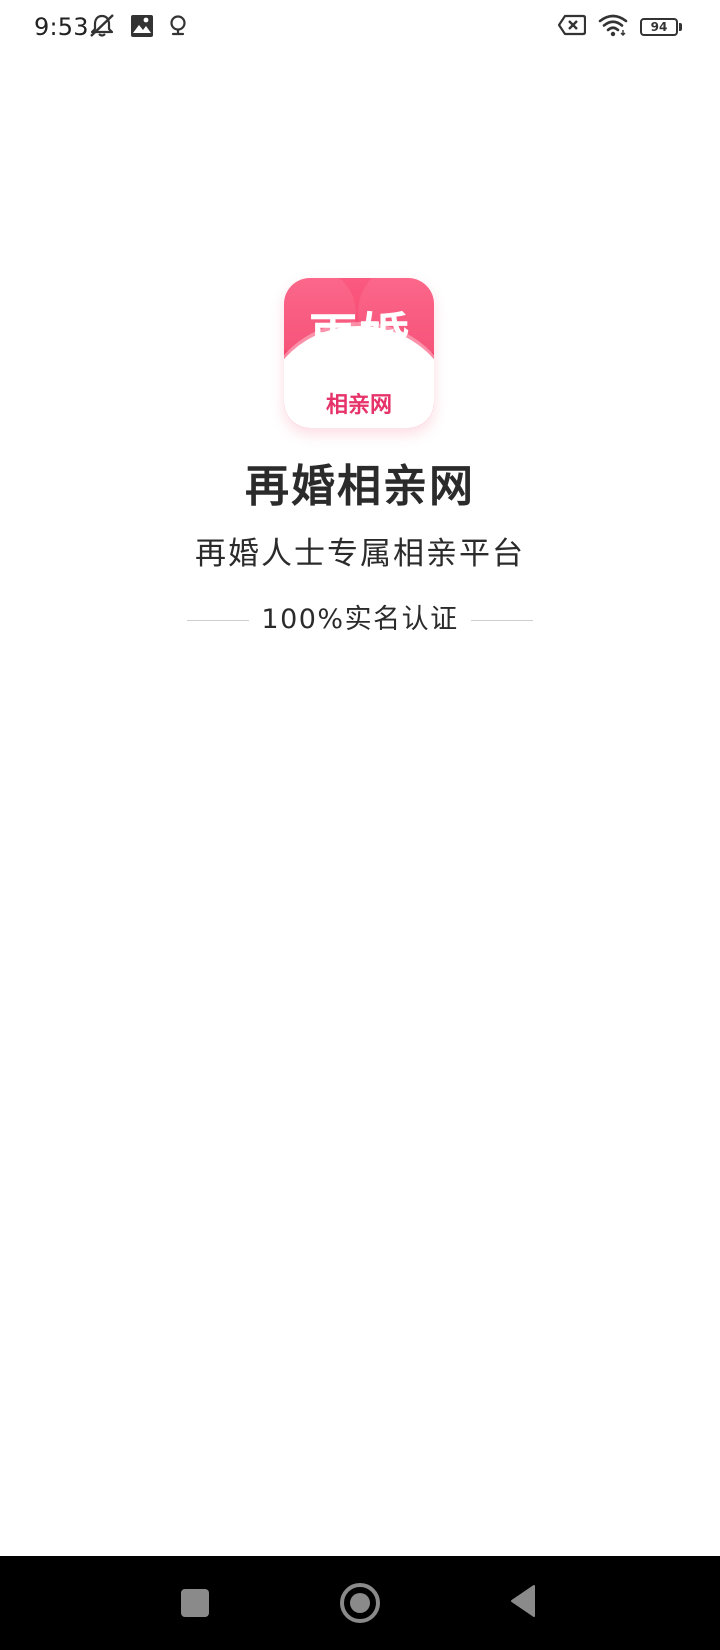  What do you see at coordinates (613, 27) in the screenshot?
I see `wifi-icon` at bounding box center [613, 27].